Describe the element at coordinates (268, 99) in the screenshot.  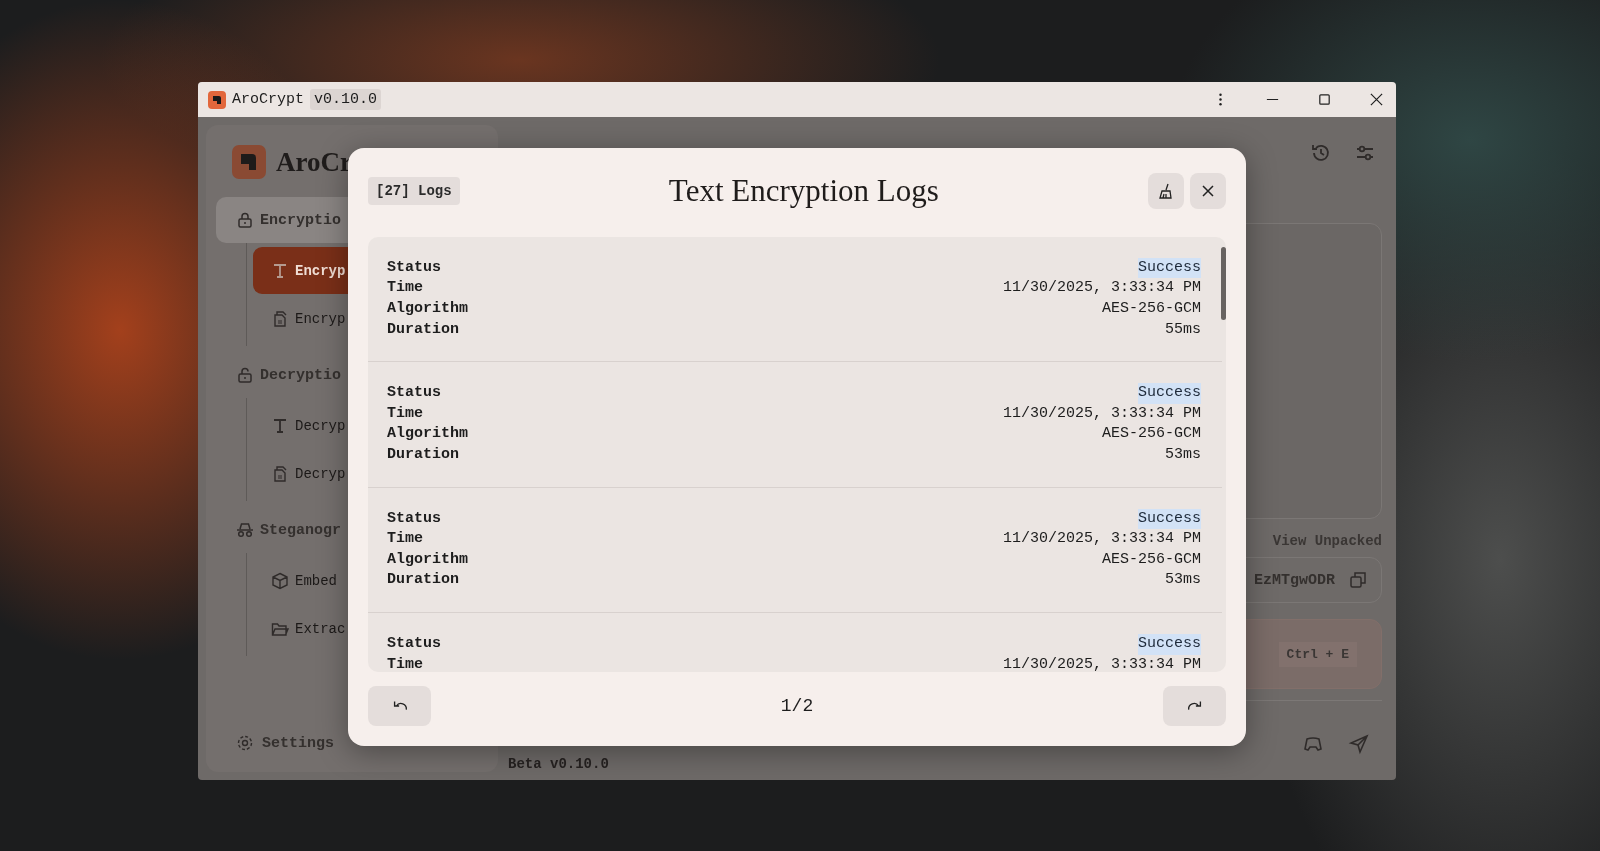
I see `app-name: AroCrypt` at that location.